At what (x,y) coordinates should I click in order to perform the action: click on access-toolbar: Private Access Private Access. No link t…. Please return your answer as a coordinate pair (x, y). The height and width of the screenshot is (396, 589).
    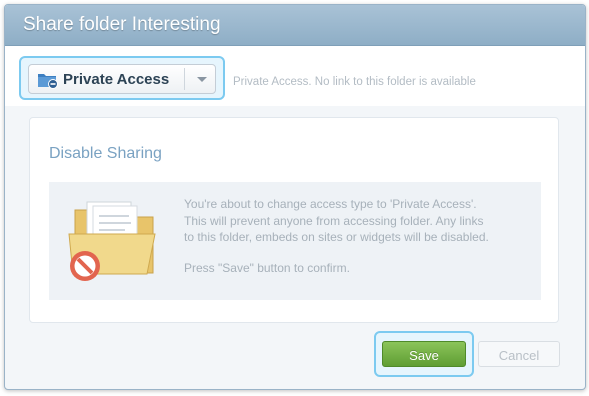
    Looking at the image, I should click on (295, 76).